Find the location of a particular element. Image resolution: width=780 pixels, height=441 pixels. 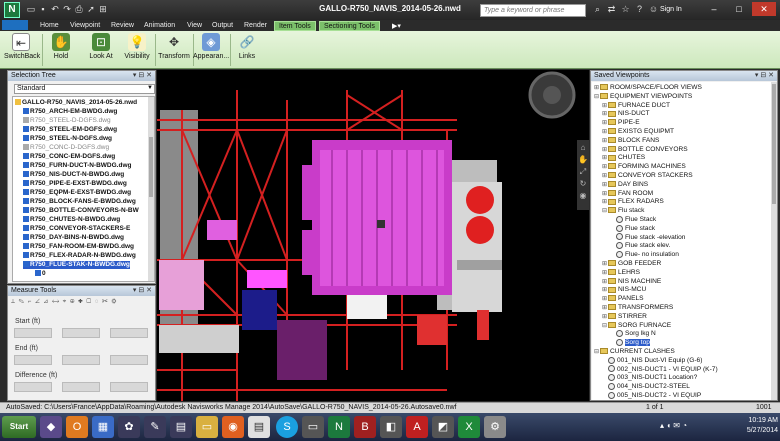

viewpoint-folder: ⊞ NIS-MCU is located at coordinates (624, 289).